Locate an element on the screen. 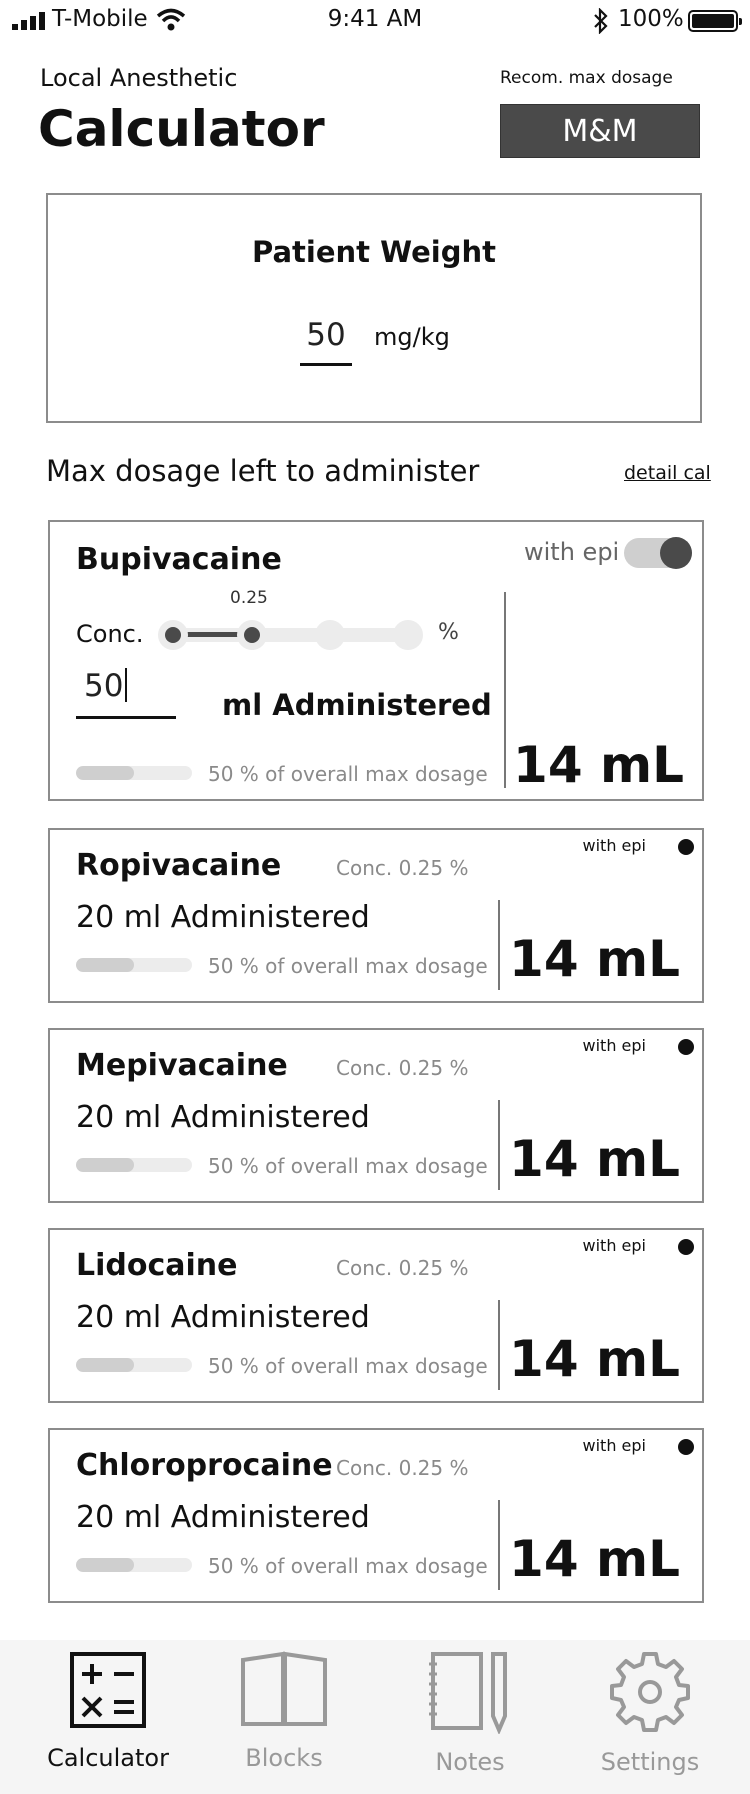  recom-dosage-button: M&M is located at coordinates (600, 131).